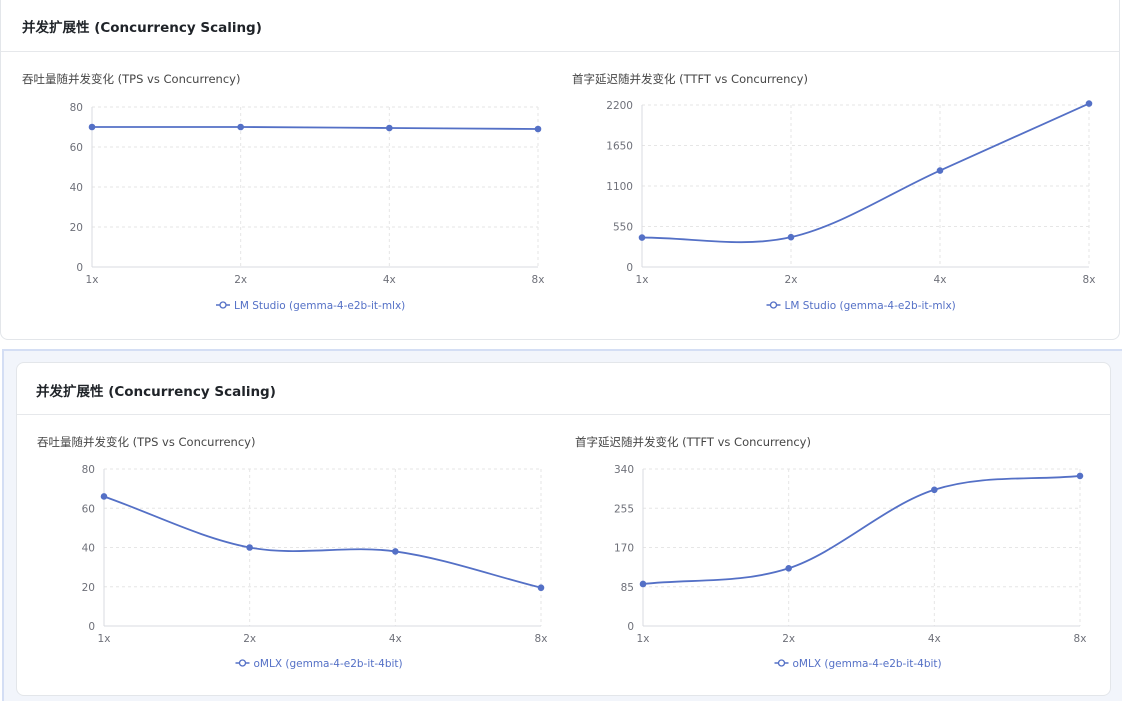 Image resolution: width=1125 pixels, height=701 pixels. Describe the element at coordinates (624, 470) in the screenshot. I see `y-tick-label: 340` at that location.